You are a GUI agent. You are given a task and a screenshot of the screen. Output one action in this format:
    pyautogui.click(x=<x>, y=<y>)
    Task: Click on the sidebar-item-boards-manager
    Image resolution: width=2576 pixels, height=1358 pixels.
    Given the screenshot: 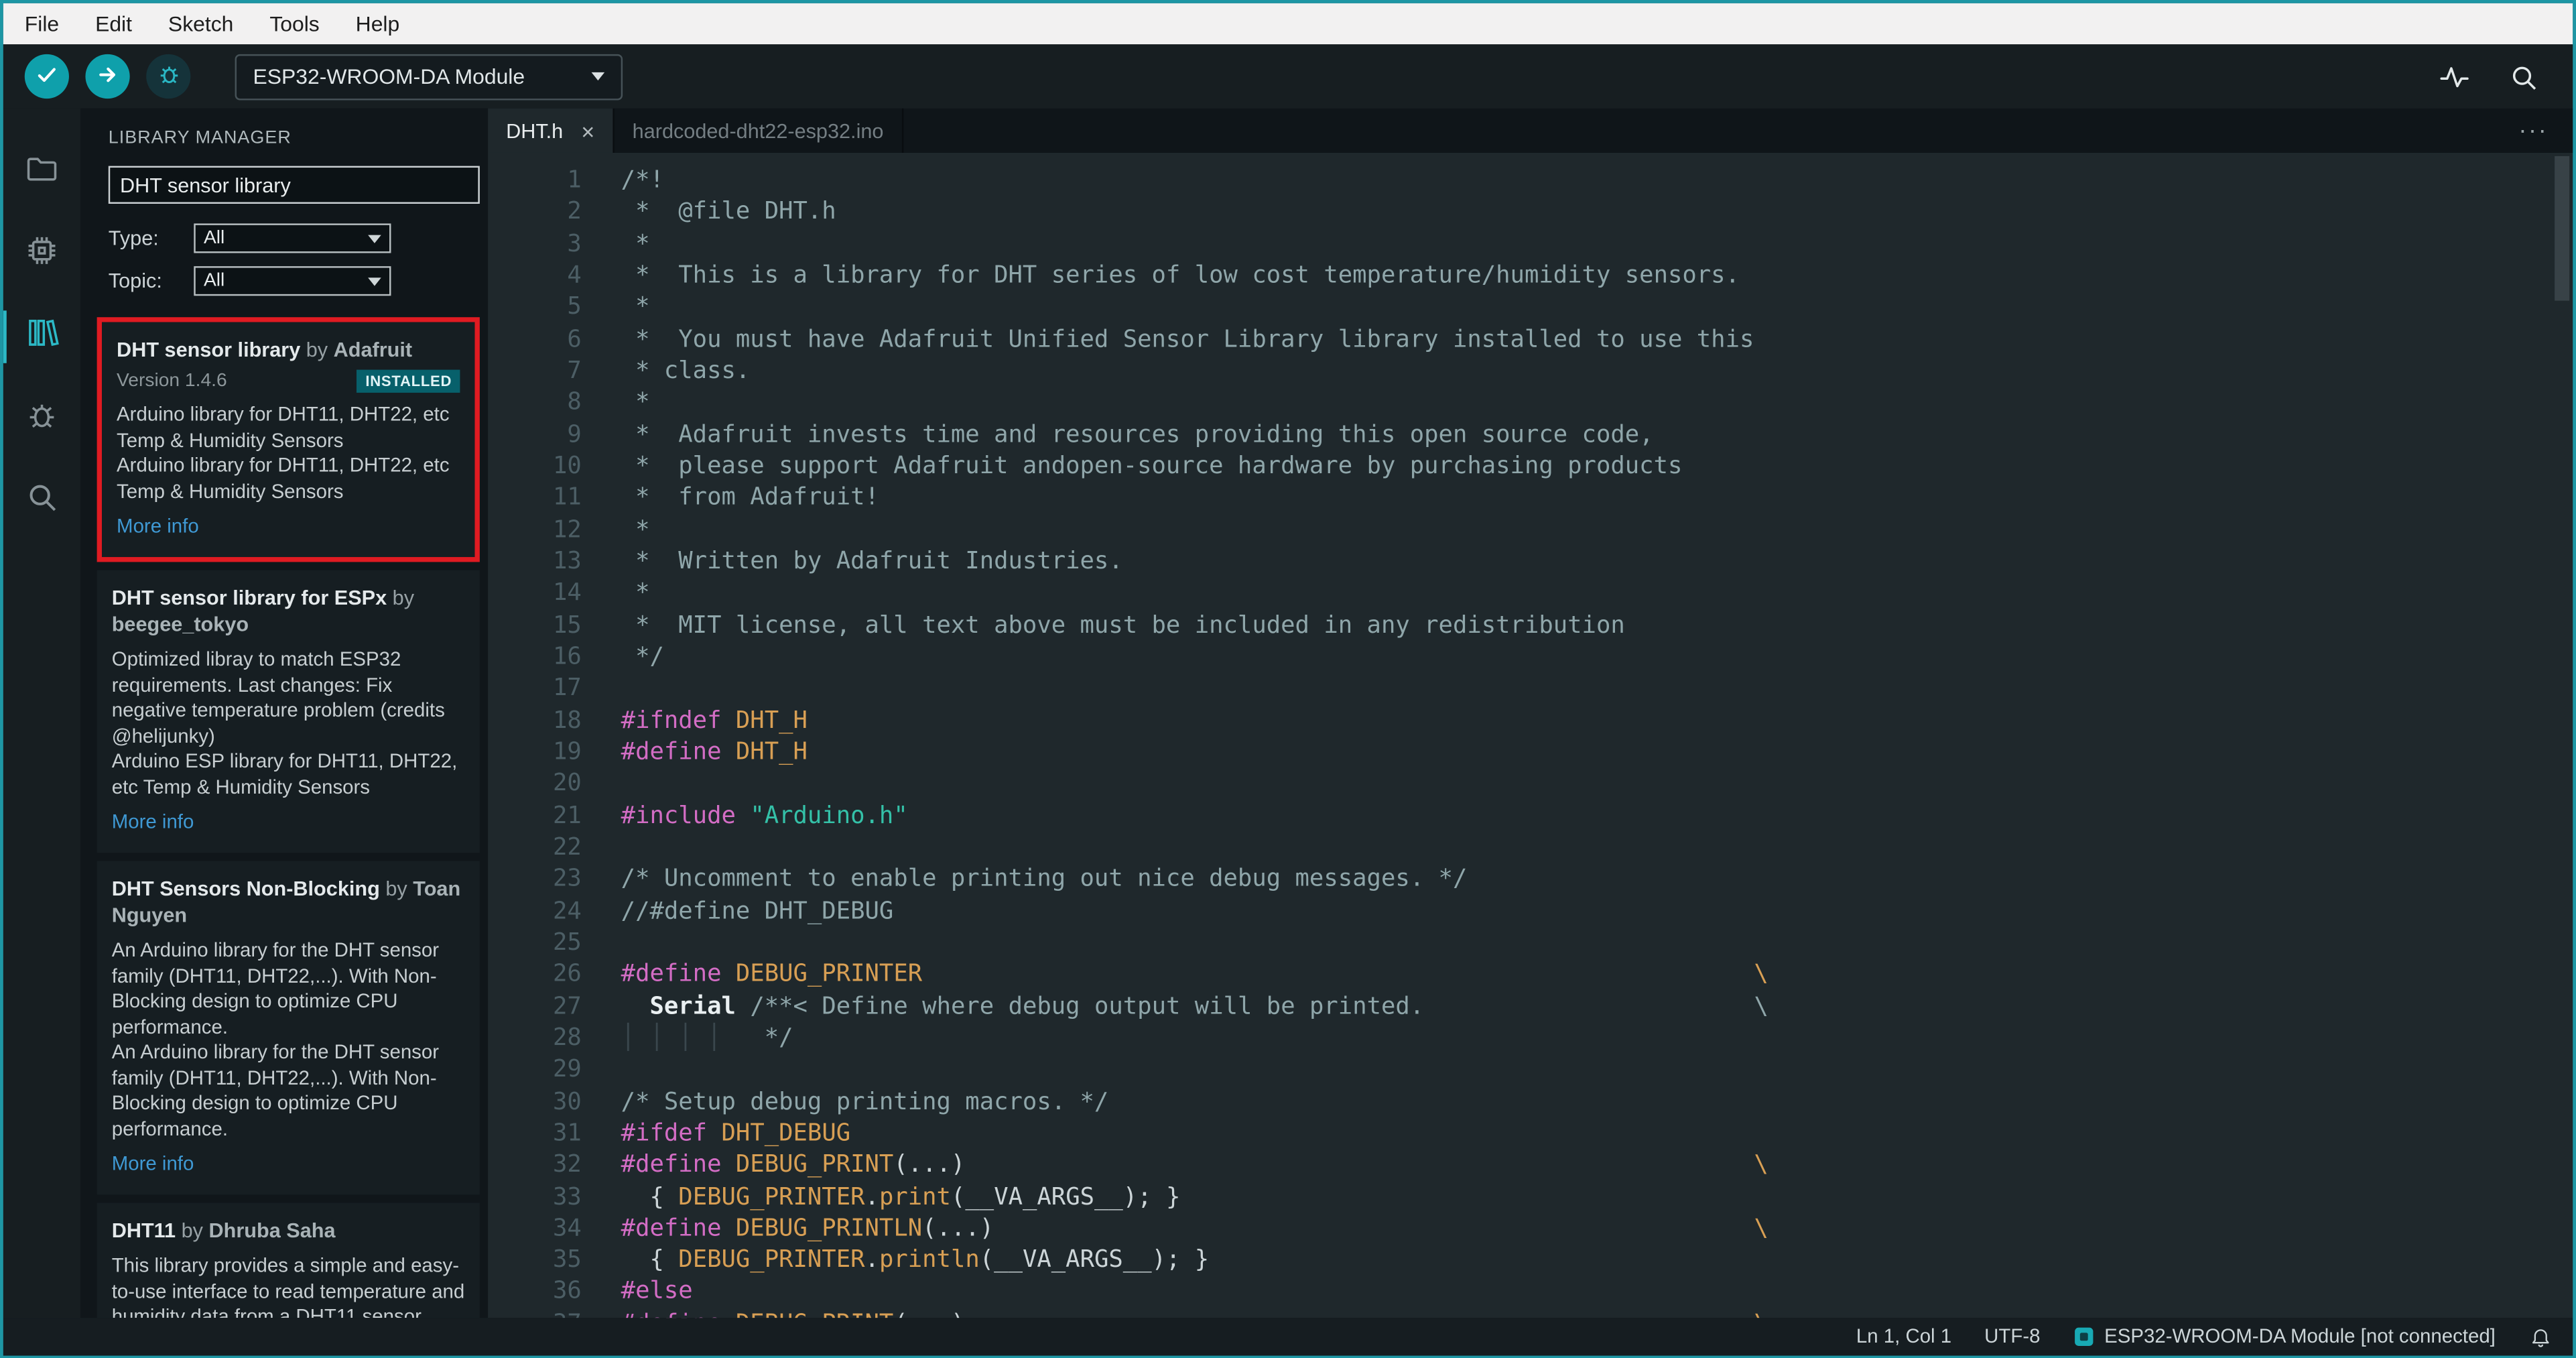 What is the action you would take?
    pyautogui.click(x=41, y=255)
    